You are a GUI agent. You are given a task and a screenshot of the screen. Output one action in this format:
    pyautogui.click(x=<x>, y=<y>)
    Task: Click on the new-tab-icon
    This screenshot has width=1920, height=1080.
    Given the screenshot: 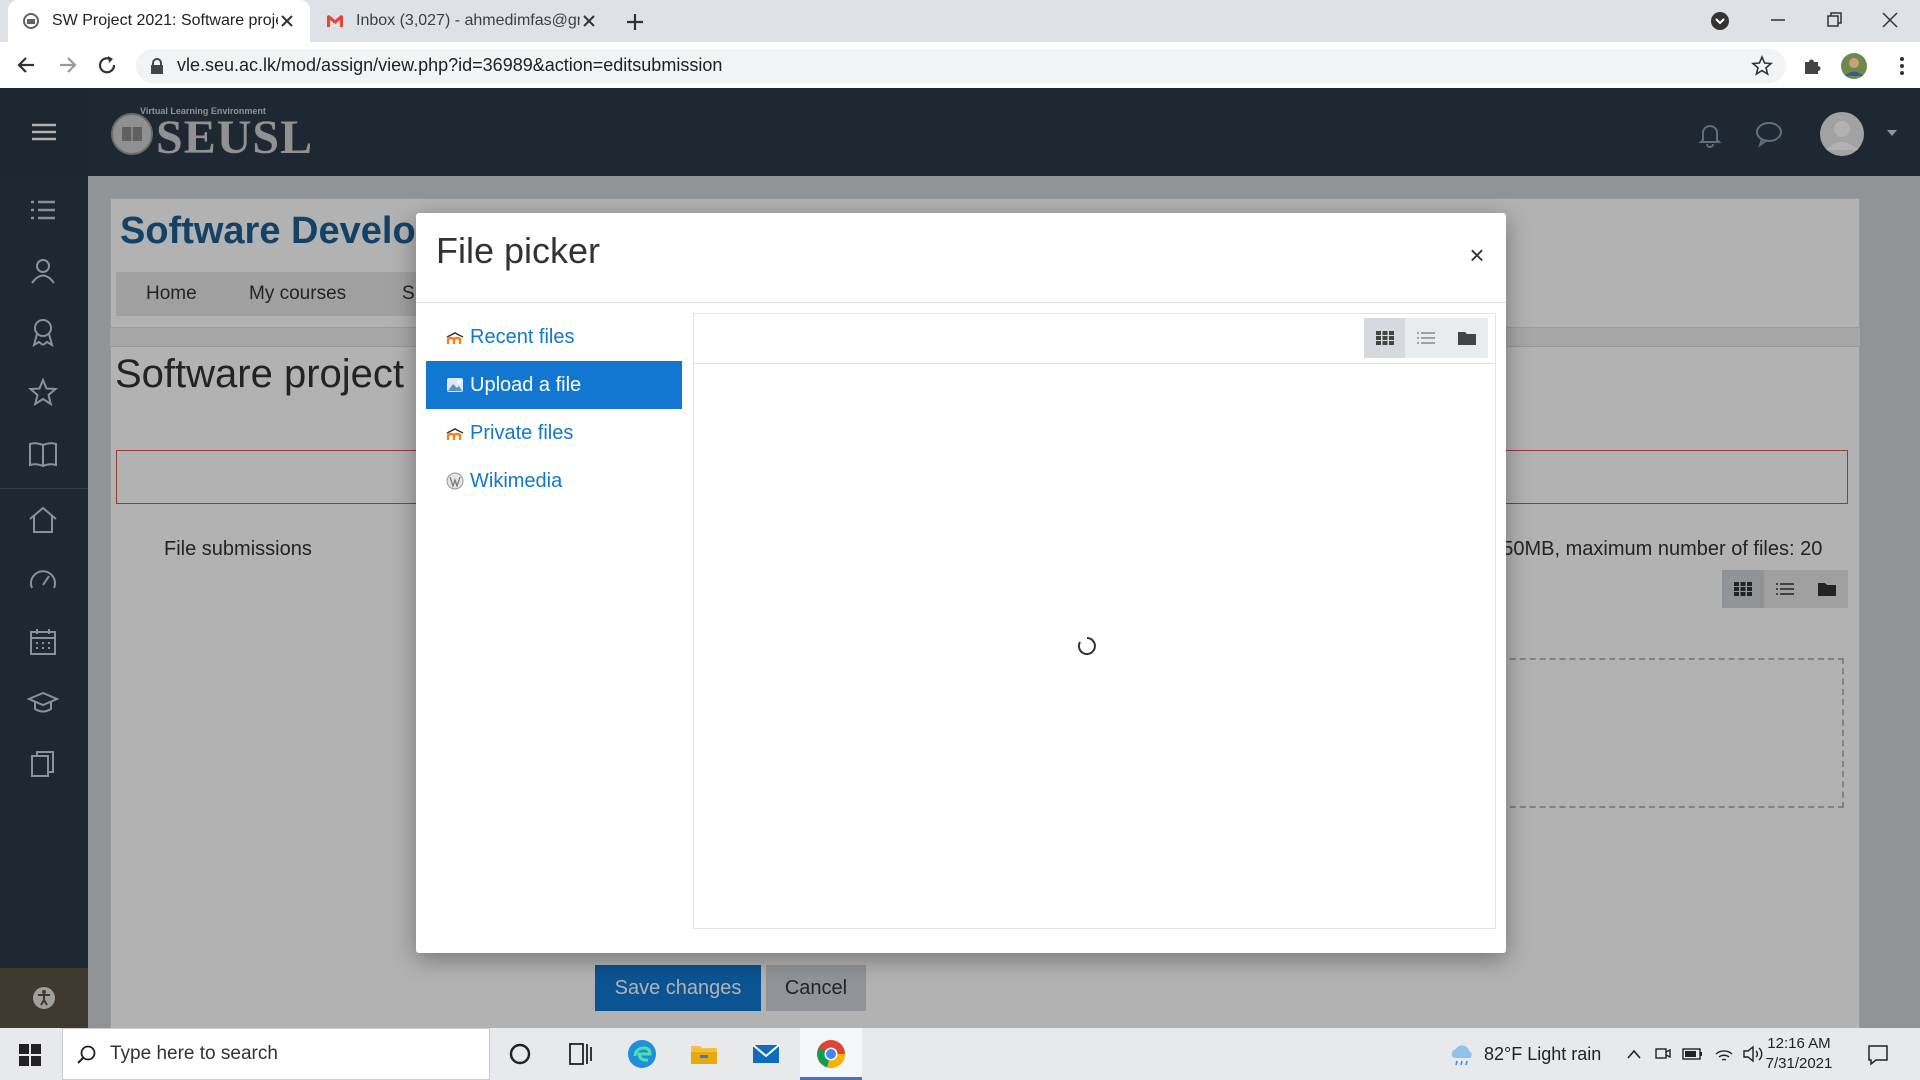 What is the action you would take?
    pyautogui.click(x=635, y=22)
    